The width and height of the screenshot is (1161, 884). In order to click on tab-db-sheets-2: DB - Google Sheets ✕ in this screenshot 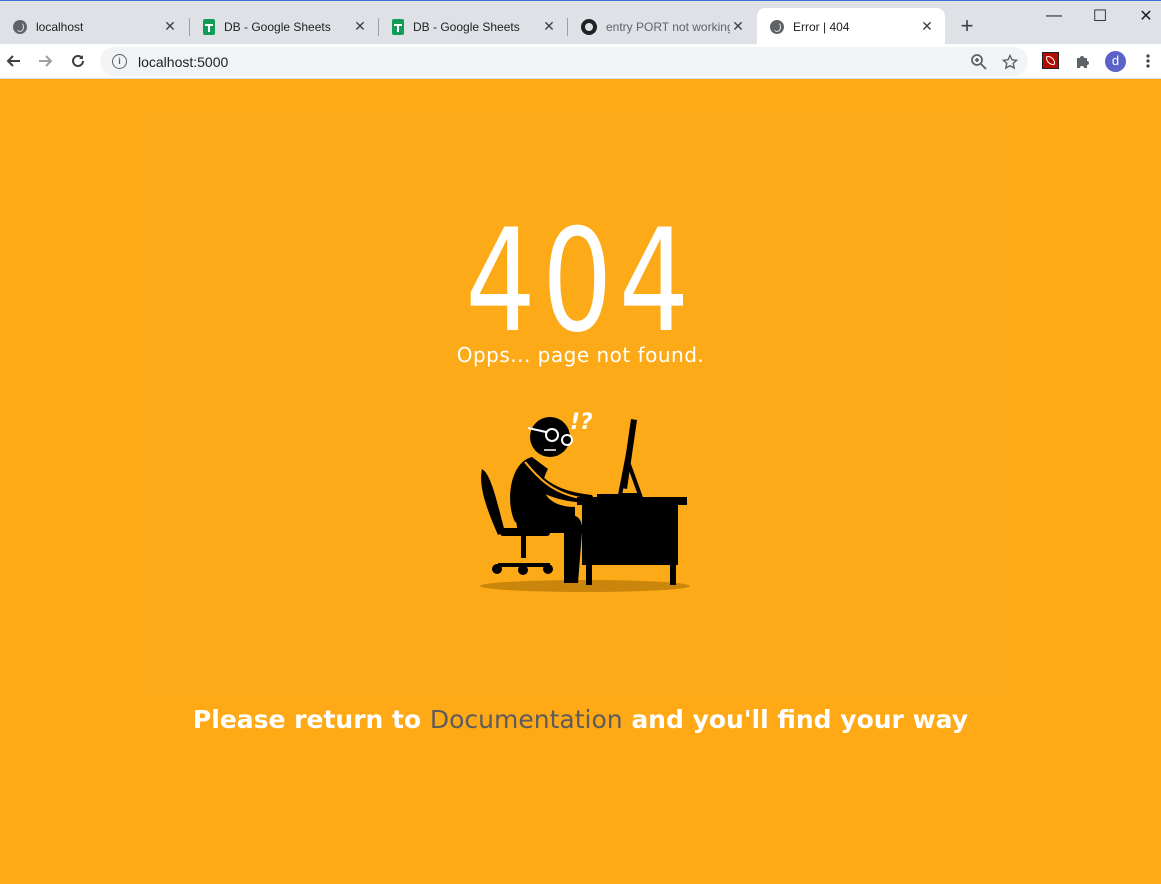, I will do `click(473, 26)`.